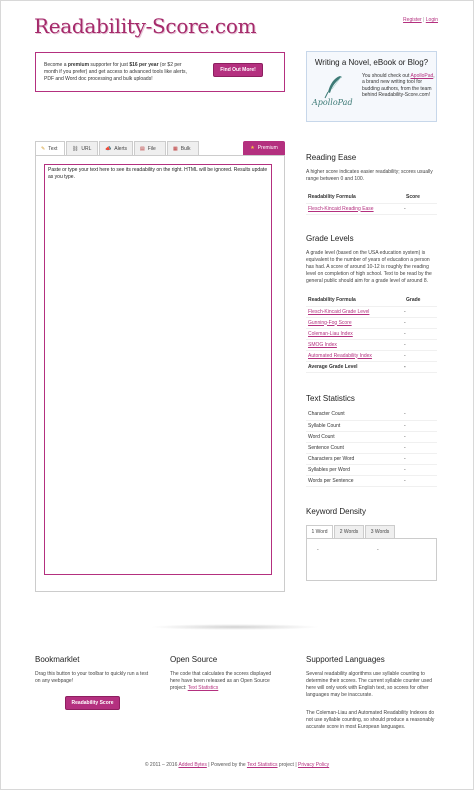 The height and width of the screenshot is (790, 474). What do you see at coordinates (43, 148) in the screenshot?
I see `pencil-icon: ✎` at bounding box center [43, 148].